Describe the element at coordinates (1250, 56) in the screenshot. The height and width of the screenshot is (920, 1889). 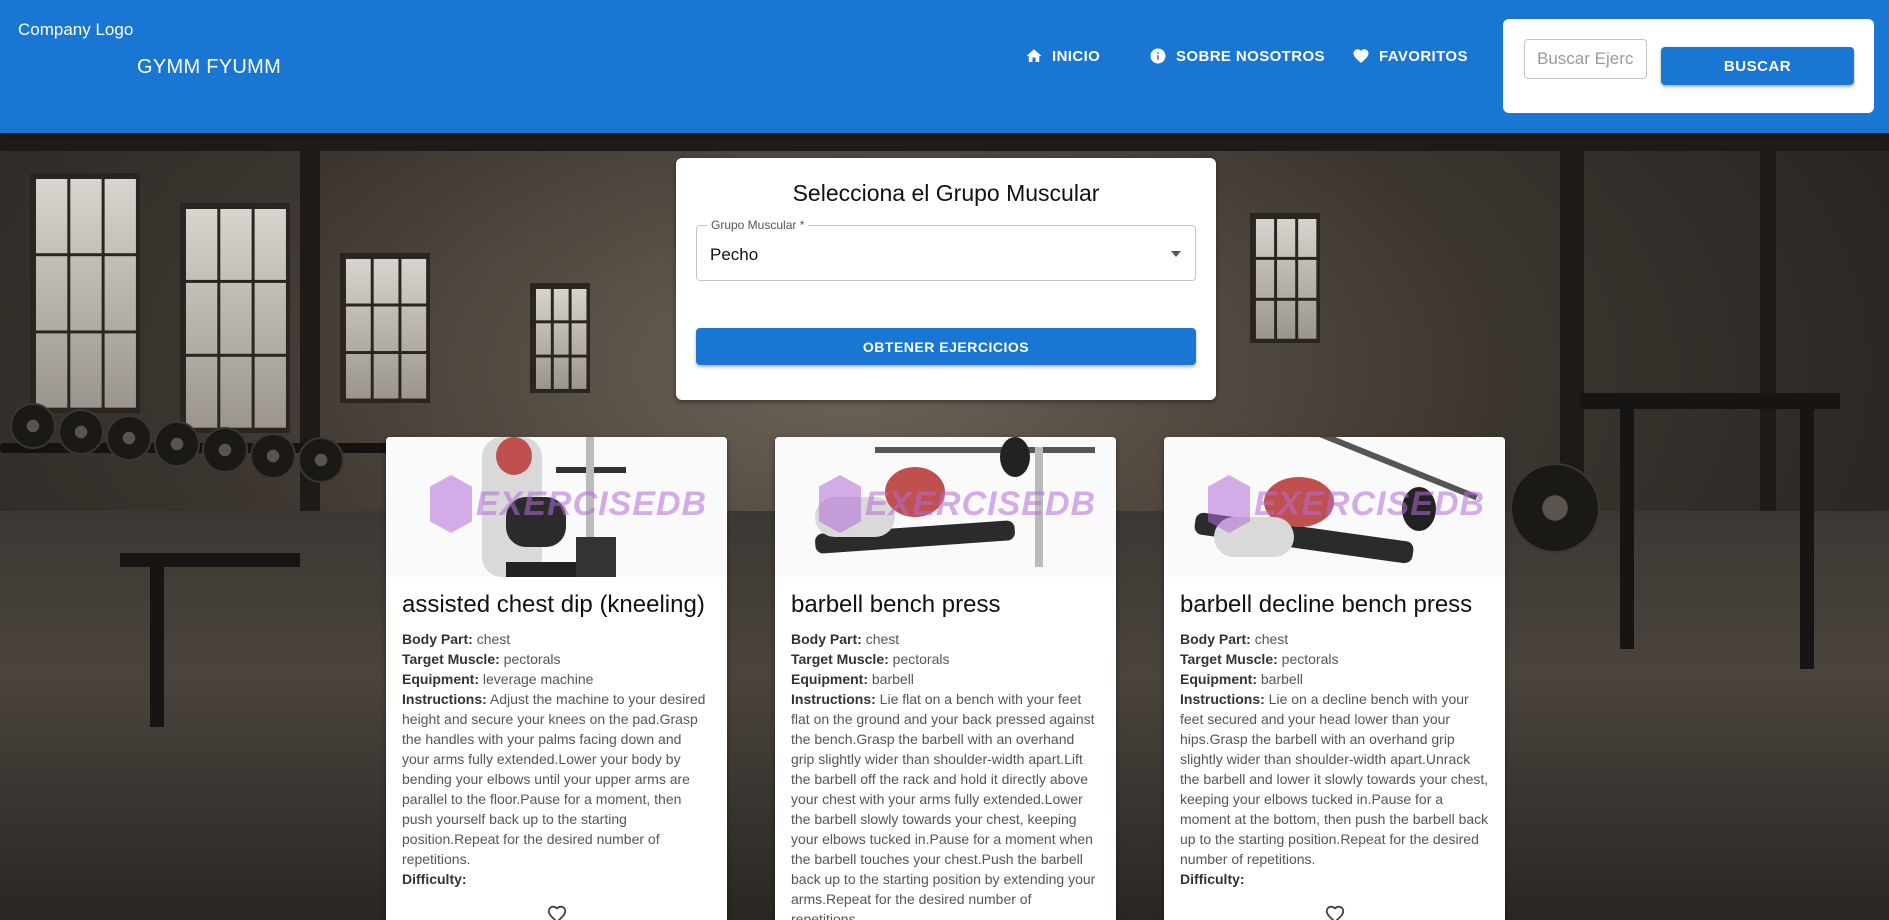
I see `nav-sobre-nosotros-label: SOBRE NOSOTROS` at that location.